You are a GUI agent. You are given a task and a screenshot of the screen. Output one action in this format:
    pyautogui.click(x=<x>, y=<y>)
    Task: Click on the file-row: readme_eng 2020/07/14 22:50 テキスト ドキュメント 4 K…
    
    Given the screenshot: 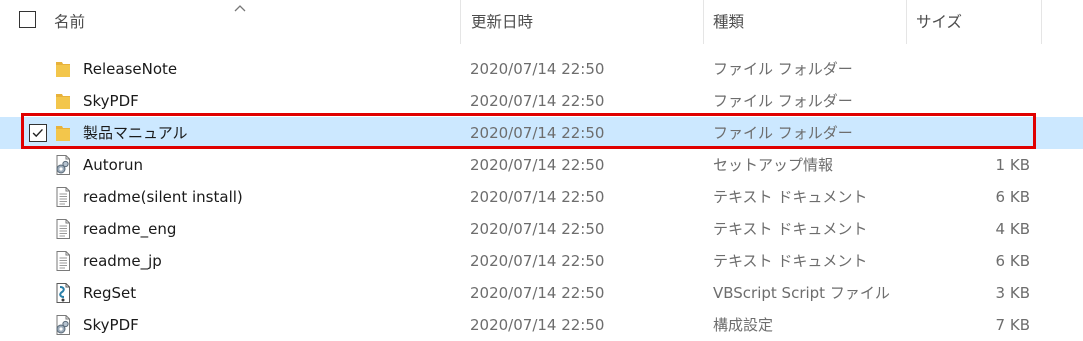 What is the action you would take?
    pyautogui.click(x=541, y=229)
    